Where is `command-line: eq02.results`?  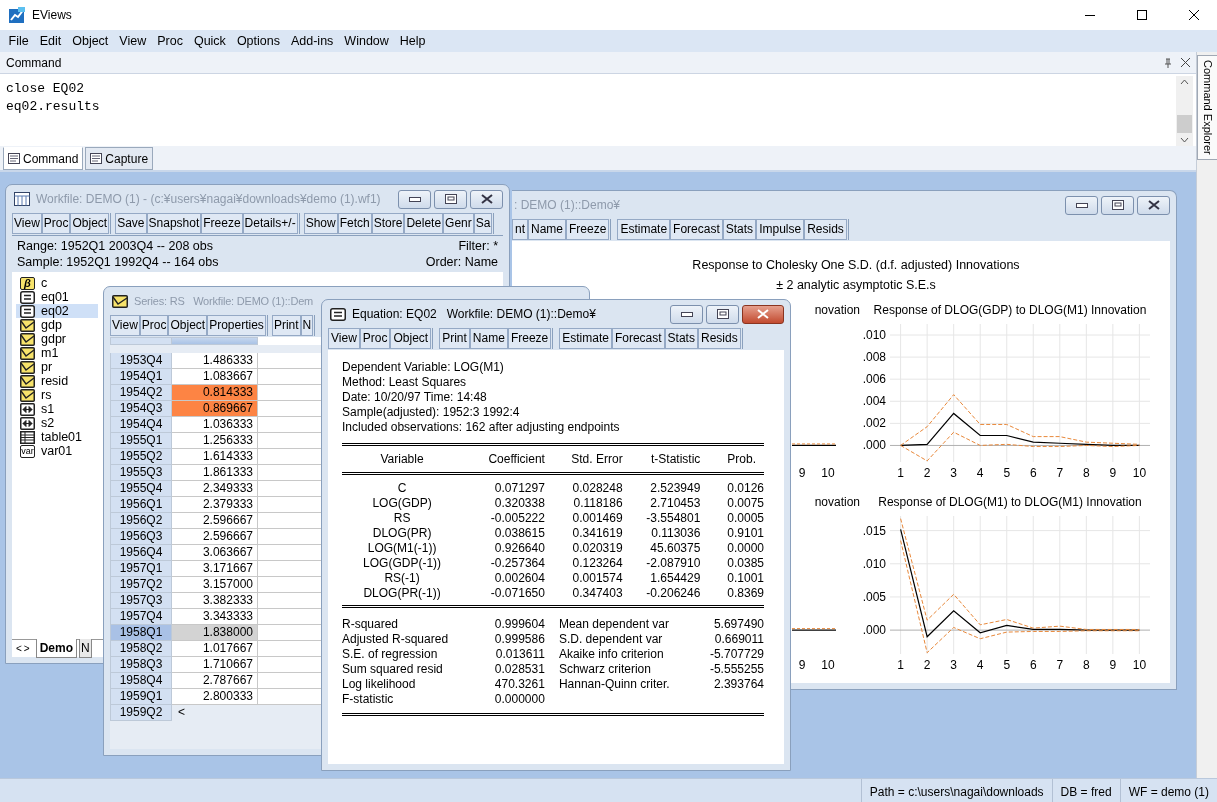 command-line: eq02.results is located at coordinates (53, 107).